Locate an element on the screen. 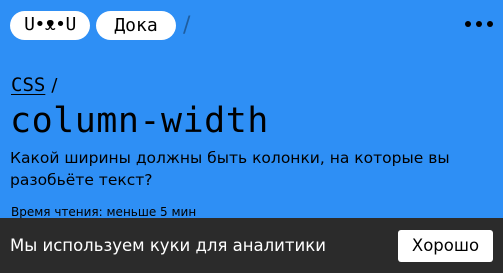 The image size is (503, 273). logo-link: U•ᴥ•U is located at coordinates (50, 25).